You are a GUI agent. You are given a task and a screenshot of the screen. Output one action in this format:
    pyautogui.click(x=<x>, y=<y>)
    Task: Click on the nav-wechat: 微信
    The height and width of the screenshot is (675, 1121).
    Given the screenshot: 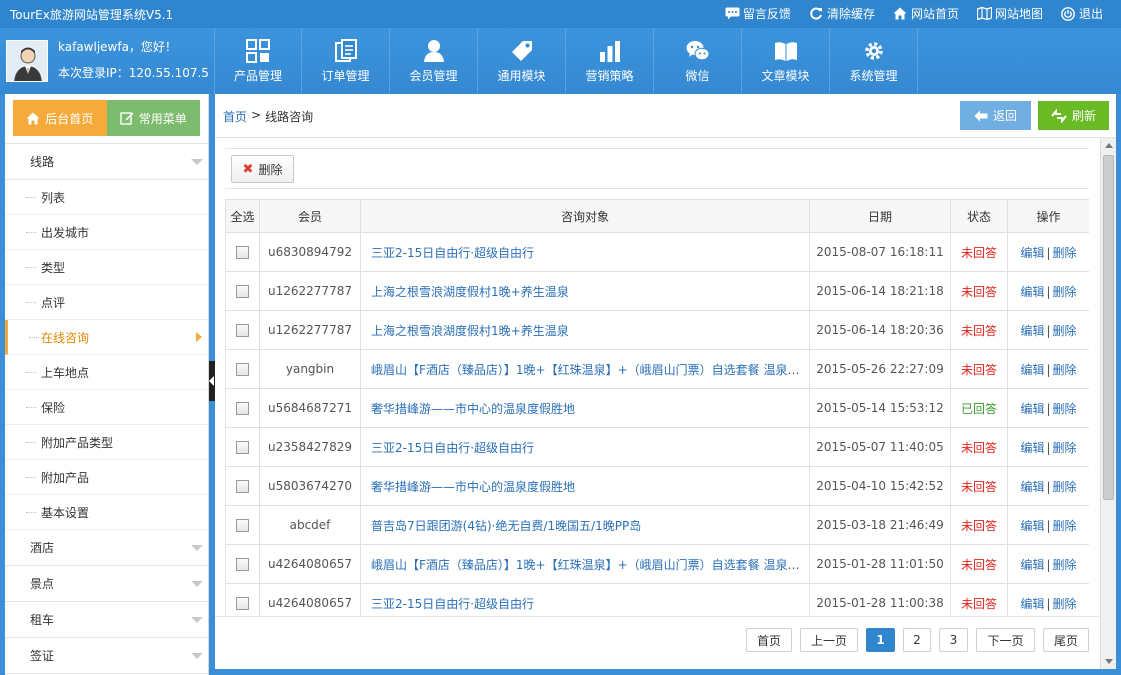 What is the action you would take?
    pyautogui.click(x=698, y=61)
    